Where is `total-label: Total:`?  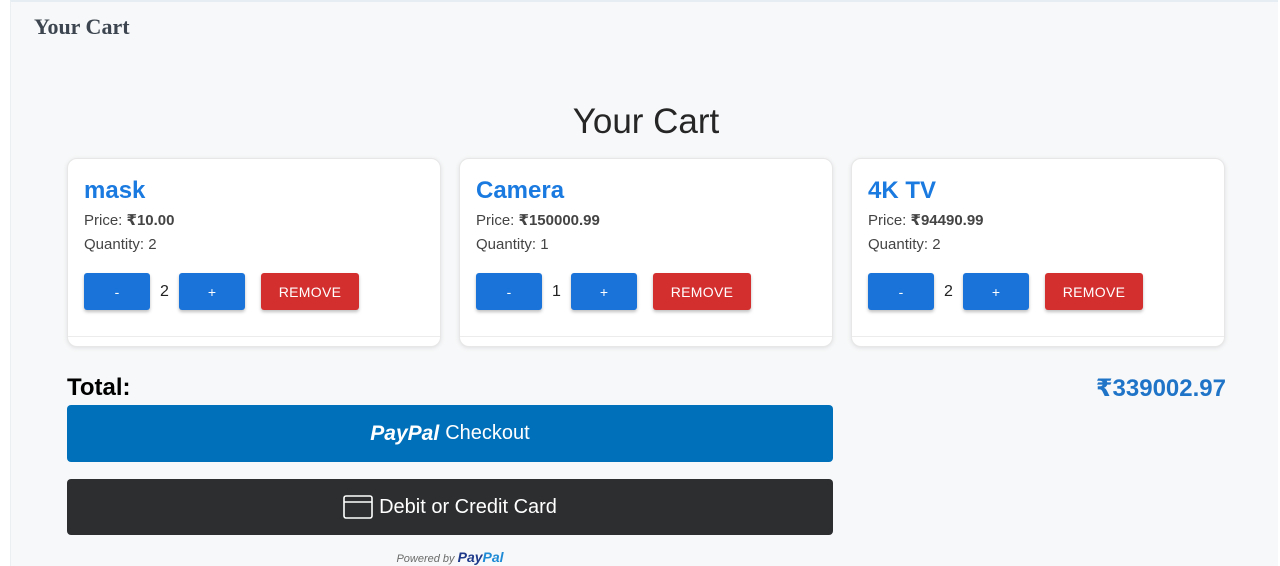 total-label: Total: is located at coordinates (99, 387).